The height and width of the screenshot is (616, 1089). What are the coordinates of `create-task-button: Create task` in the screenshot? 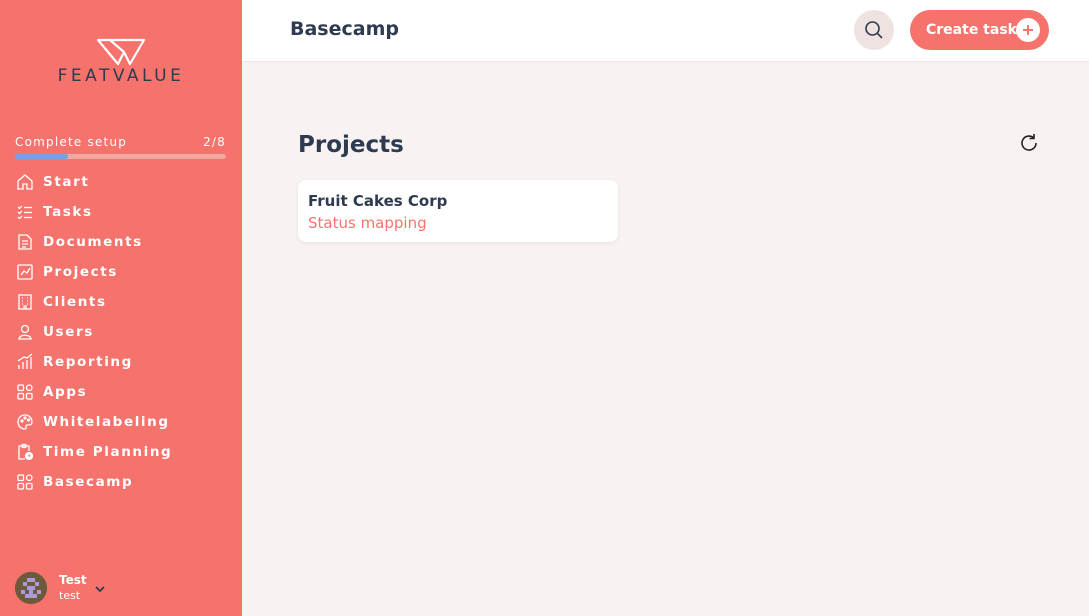 It's located at (979, 30).